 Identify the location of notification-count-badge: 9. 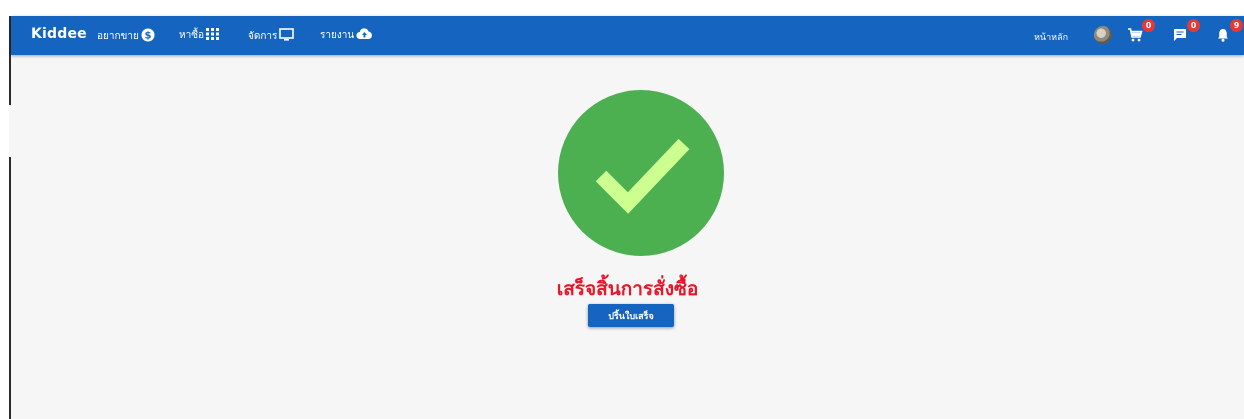
(1236, 25).